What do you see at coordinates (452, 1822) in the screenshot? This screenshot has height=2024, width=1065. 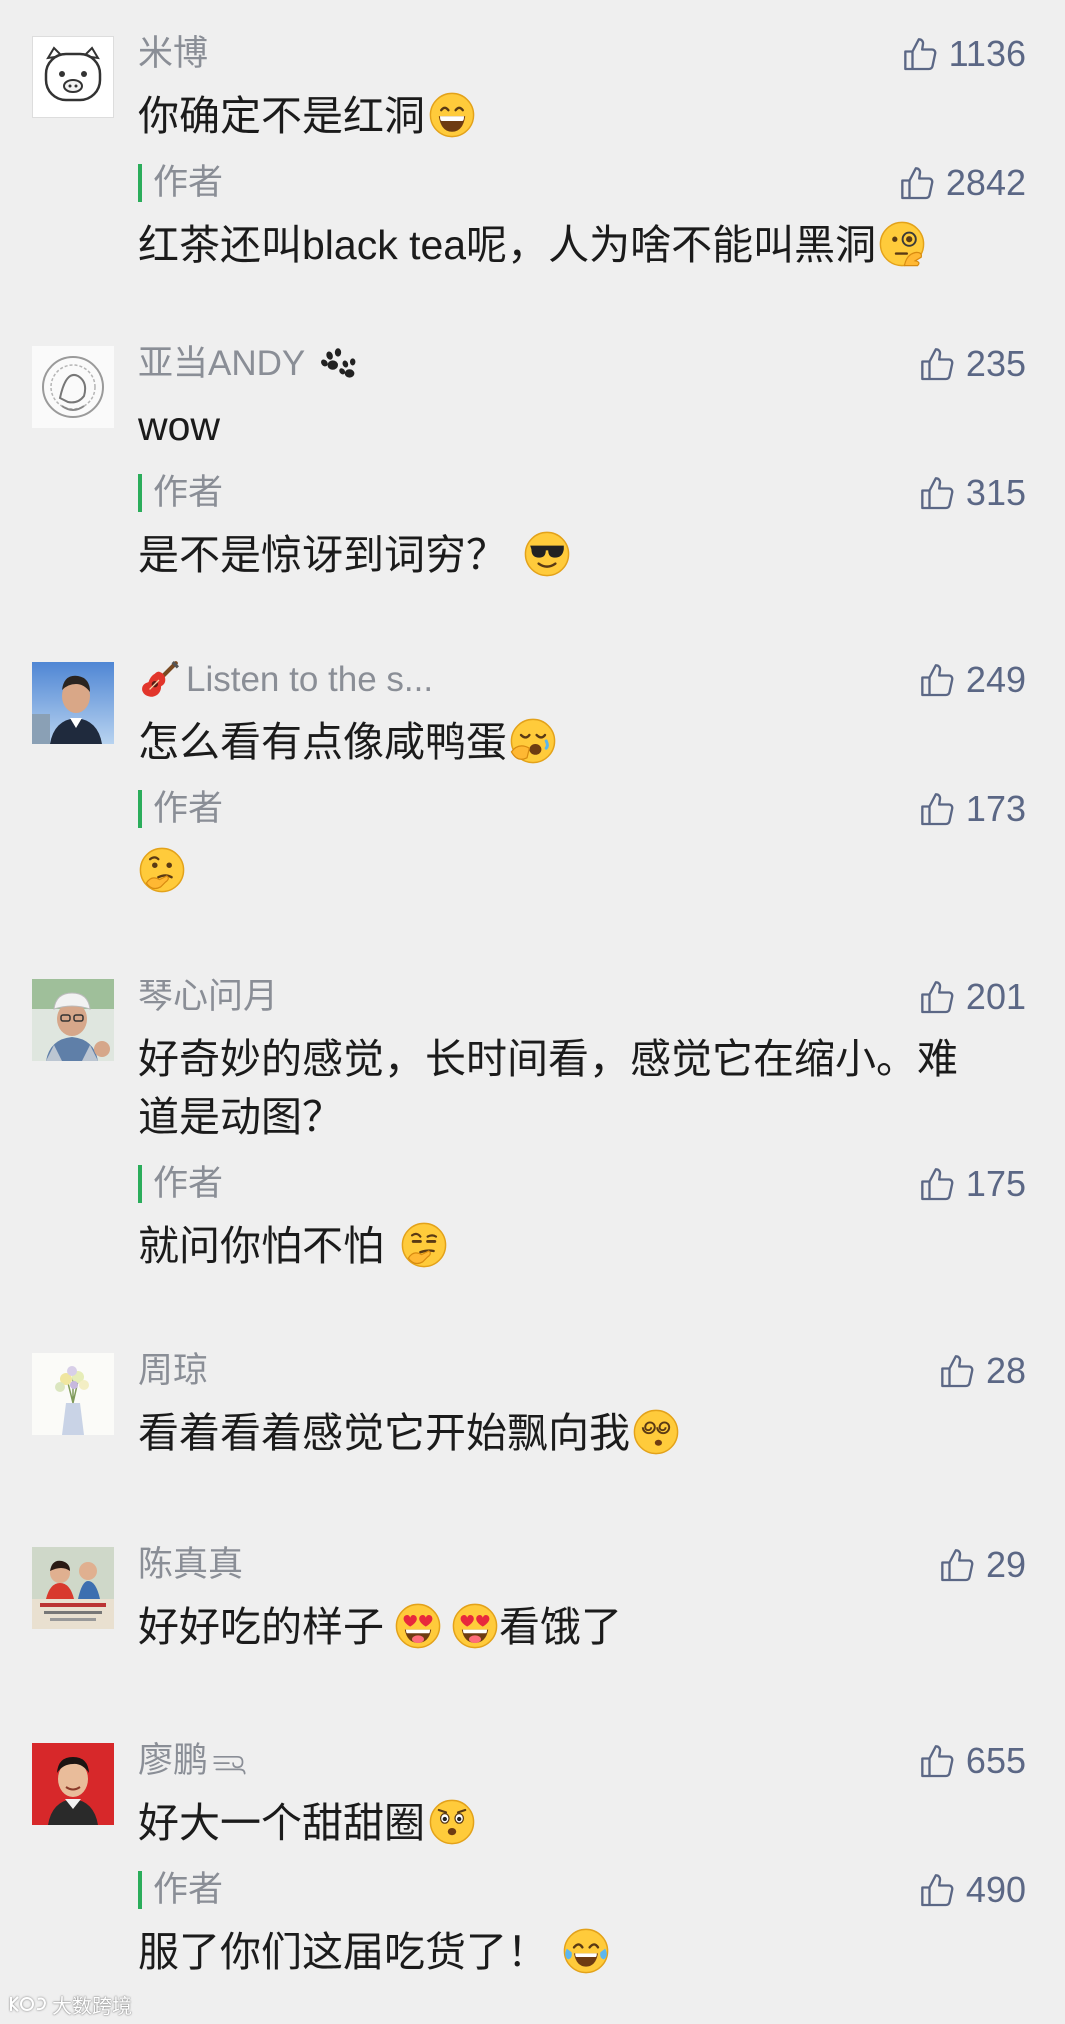 I see `astonished-face-emoji-icon` at bounding box center [452, 1822].